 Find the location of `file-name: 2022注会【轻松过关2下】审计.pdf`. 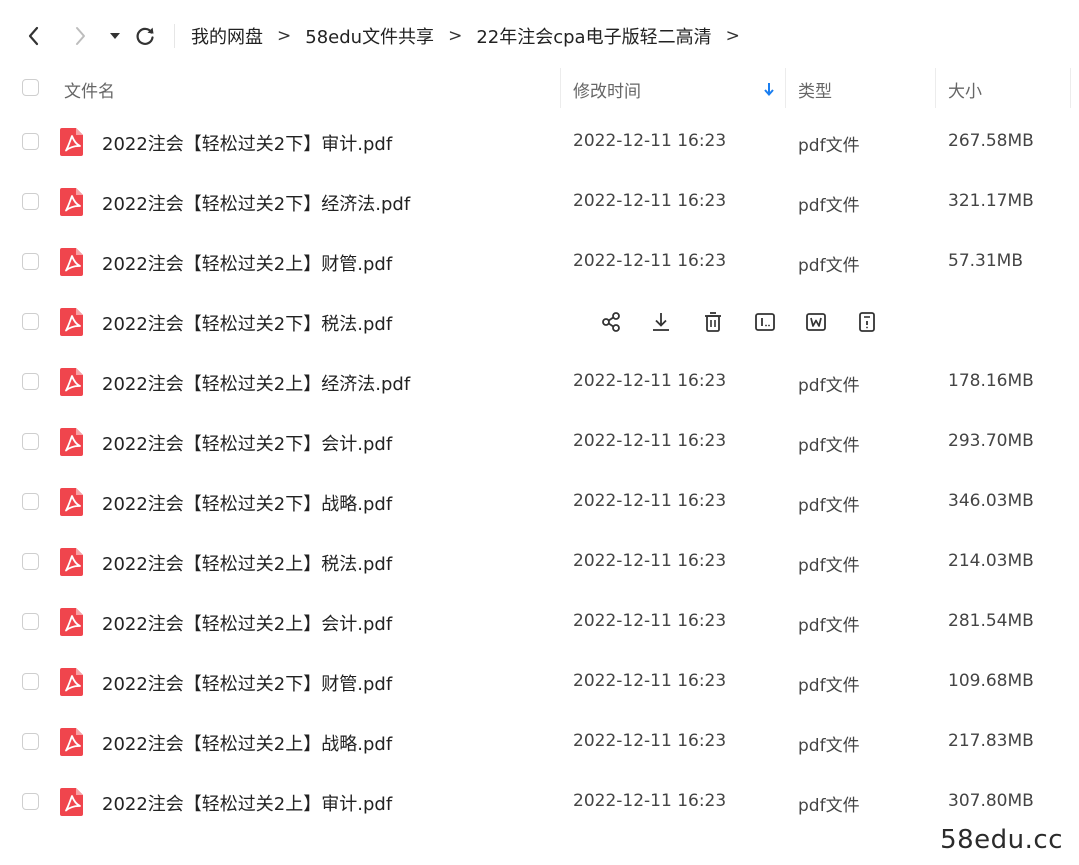

file-name: 2022注会【轻松过关2下】审计.pdf is located at coordinates (247, 143).